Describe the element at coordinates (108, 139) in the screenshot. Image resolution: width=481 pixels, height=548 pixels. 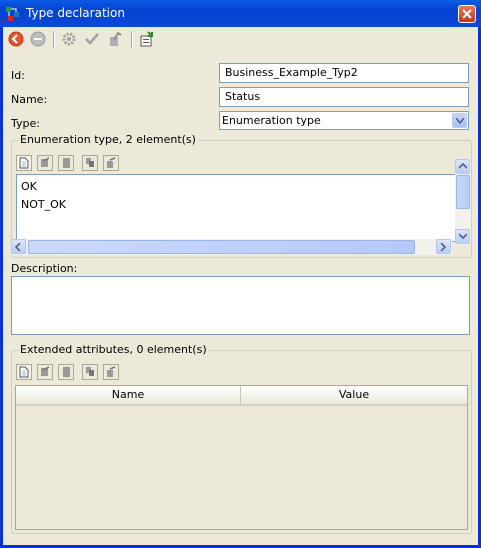
I see `enumeration-group-title: Enumeration type, 2 element(s)` at that location.